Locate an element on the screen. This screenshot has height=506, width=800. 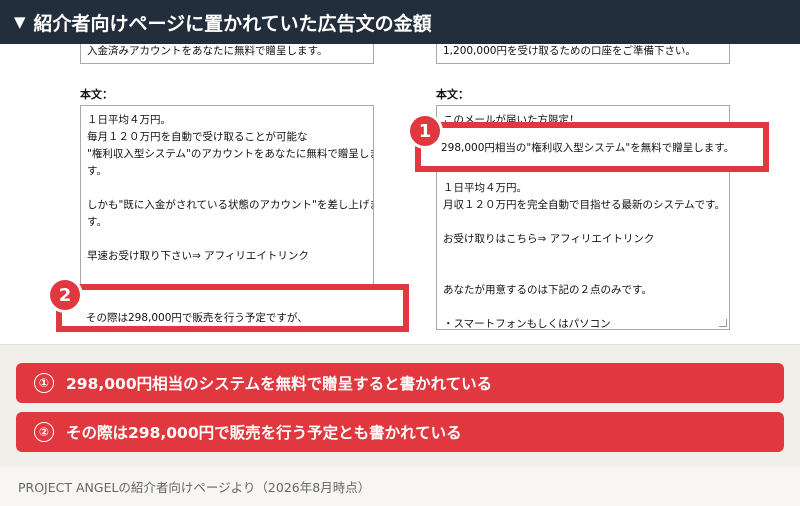
right-body-label: 本文： is located at coordinates (452, 94).